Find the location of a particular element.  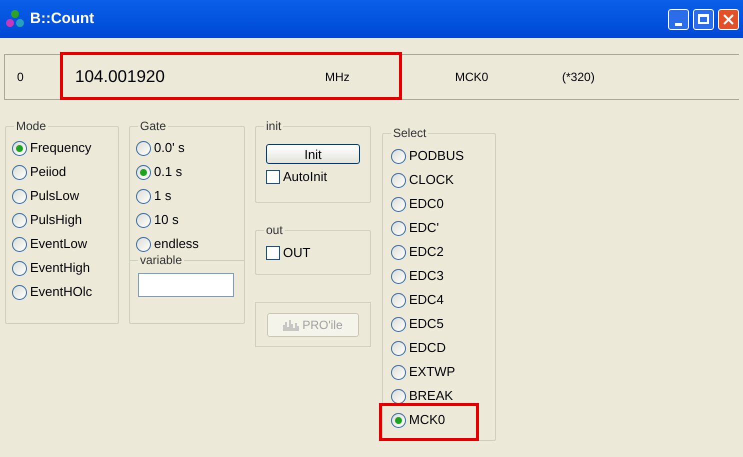

radio-label: EDC0 is located at coordinates (426, 204).